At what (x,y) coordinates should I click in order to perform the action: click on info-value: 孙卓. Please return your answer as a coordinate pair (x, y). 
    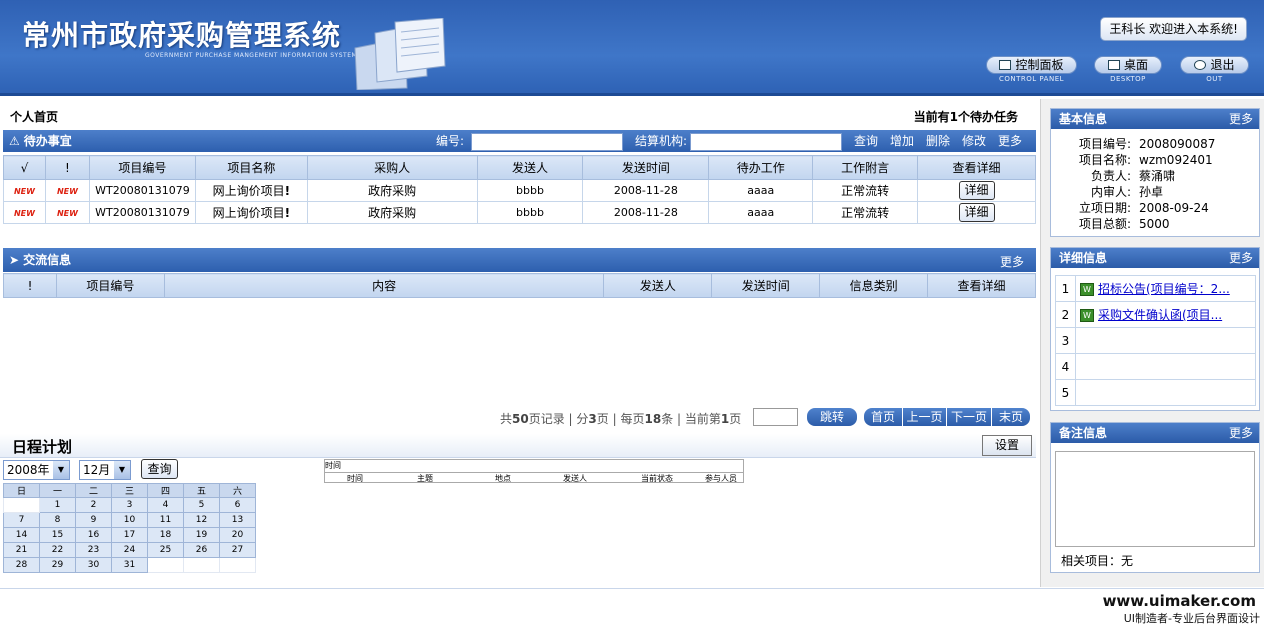
    Looking at the image, I should click on (1151, 192).